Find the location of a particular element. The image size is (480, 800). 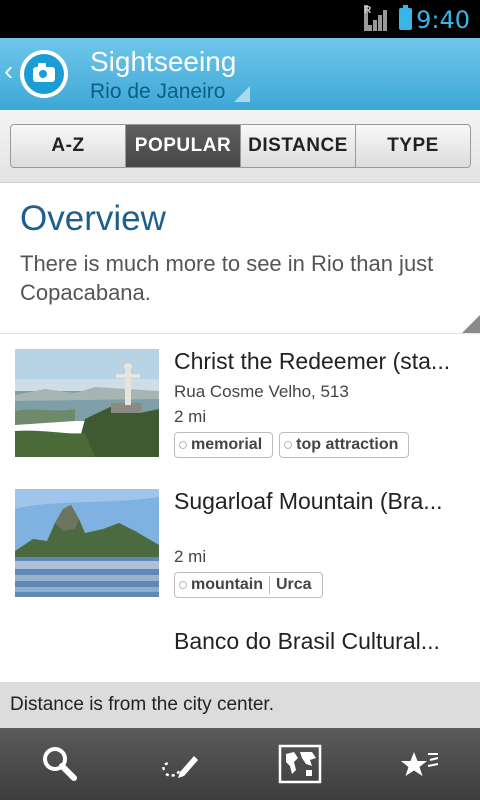

favorite-stars-icon is located at coordinates (420, 764).